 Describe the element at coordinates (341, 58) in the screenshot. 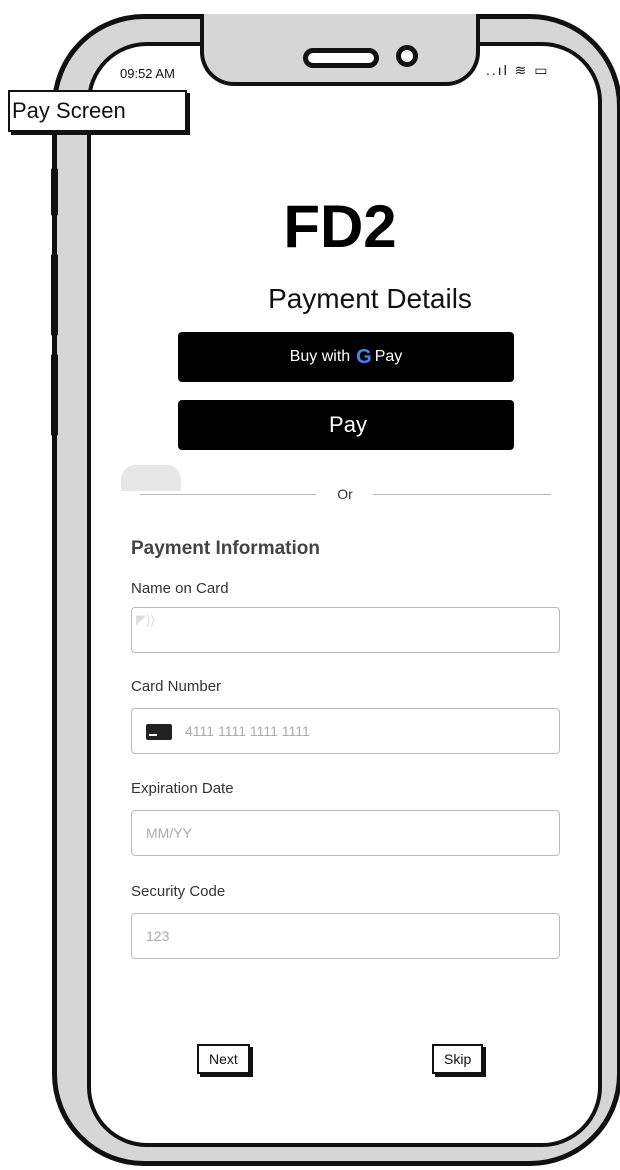

I see `speaker-grille` at that location.